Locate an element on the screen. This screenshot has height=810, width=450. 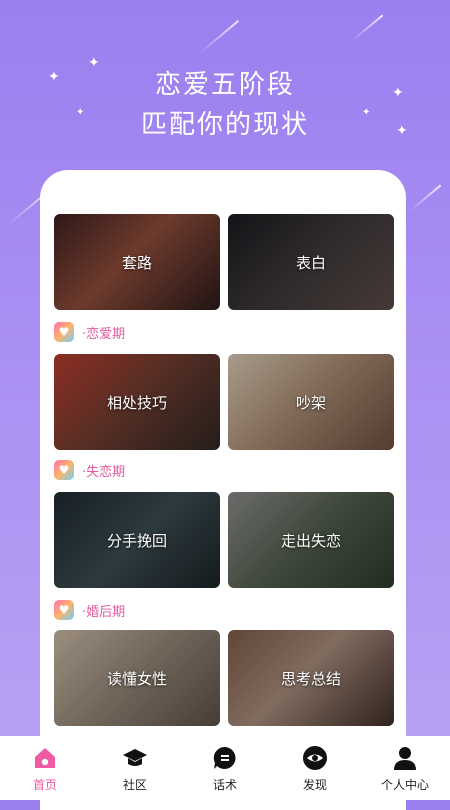
tab-label: 首页 is located at coordinates (44, 785).